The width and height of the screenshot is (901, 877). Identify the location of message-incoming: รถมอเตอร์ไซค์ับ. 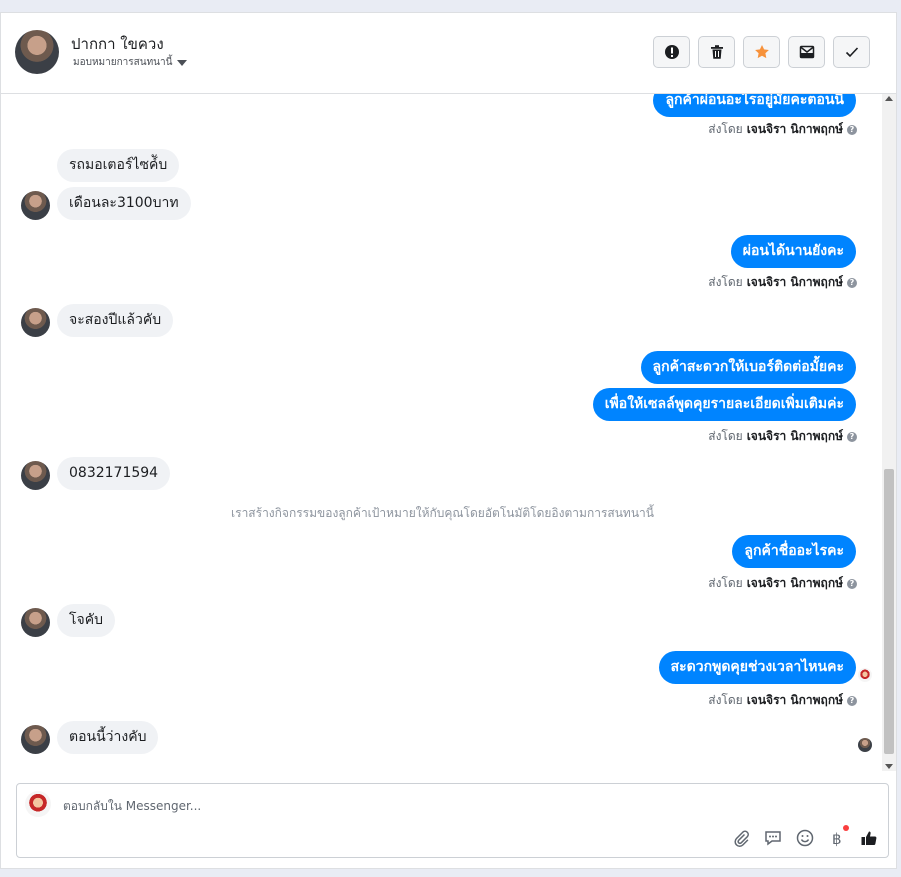
(118, 165).